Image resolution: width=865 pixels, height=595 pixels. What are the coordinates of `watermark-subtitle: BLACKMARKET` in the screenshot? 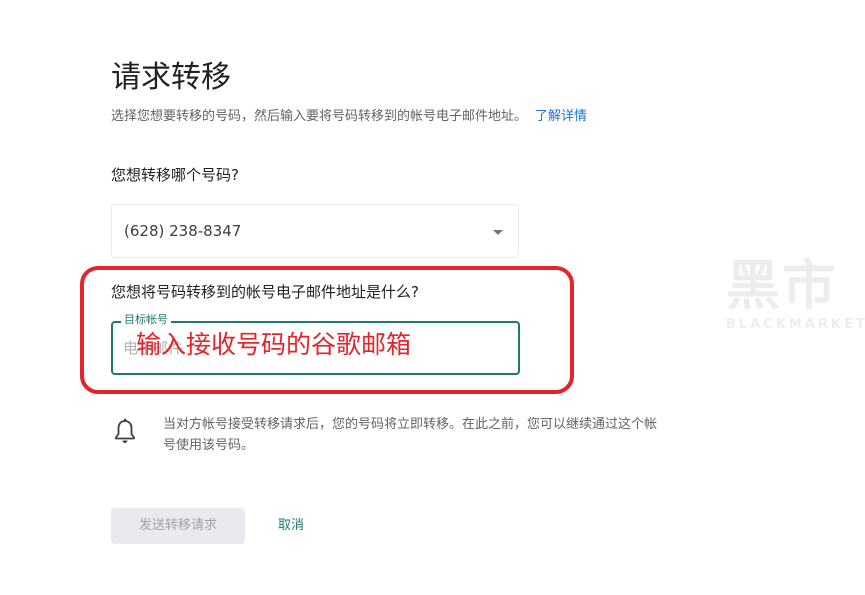 It's located at (795, 324).